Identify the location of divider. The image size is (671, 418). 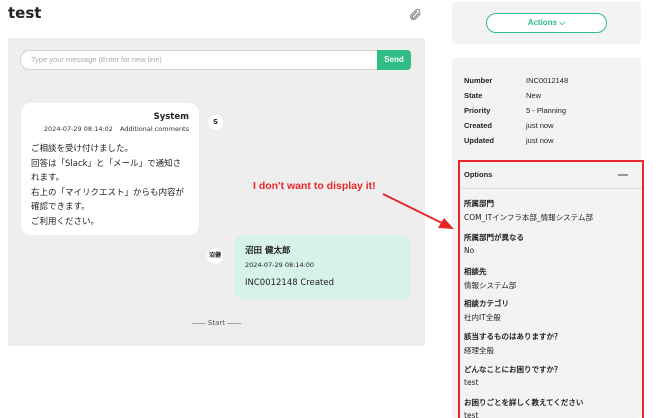
(551, 188).